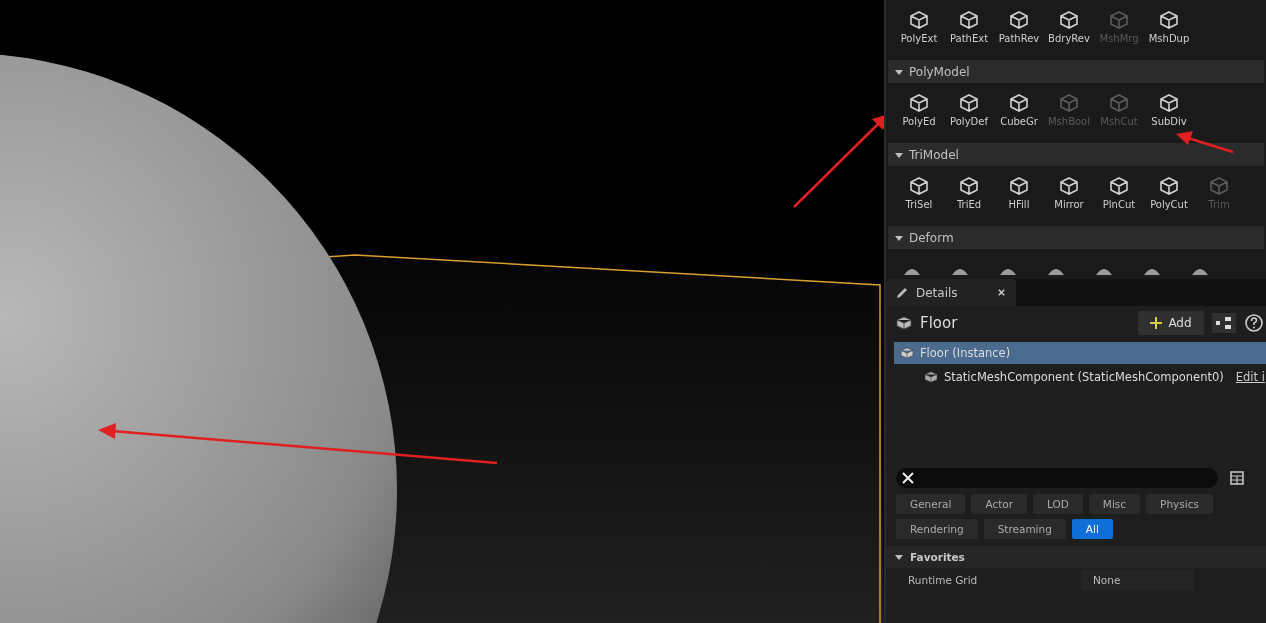 This screenshot has width=1266, height=623. I want to click on section-header: PolyModel, so click(1076, 71).